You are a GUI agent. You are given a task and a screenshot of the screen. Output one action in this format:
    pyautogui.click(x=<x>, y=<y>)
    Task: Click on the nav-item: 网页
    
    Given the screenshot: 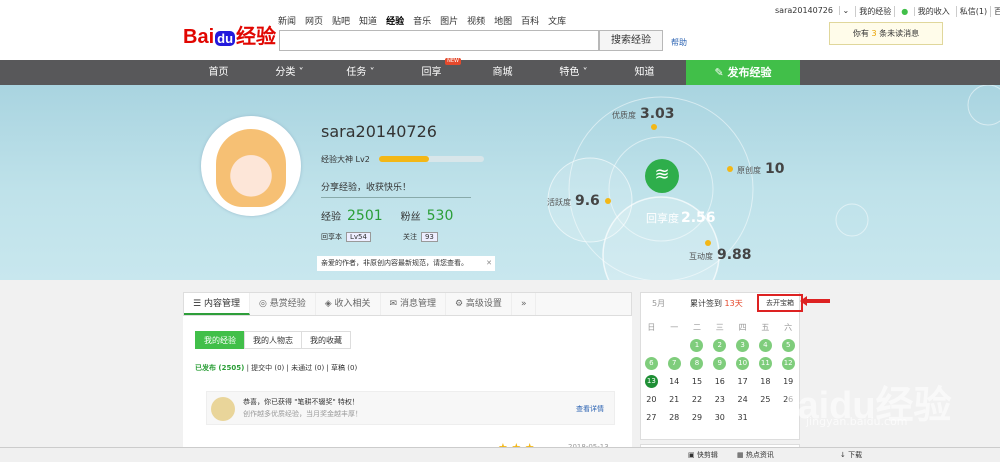 What is the action you would take?
    pyautogui.click(x=314, y=20)
    